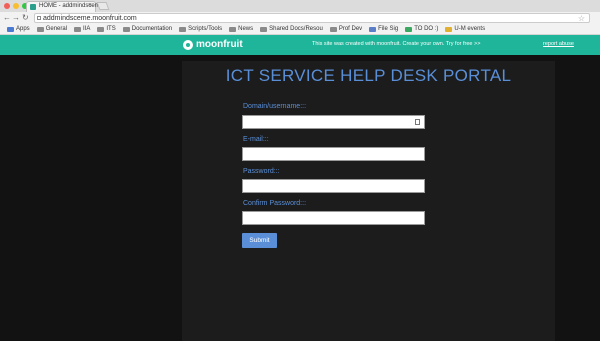  What do you see at coordinates (449, 29) in the screenshot?
I see `calendar-icon` at bounding box center [449, 29].